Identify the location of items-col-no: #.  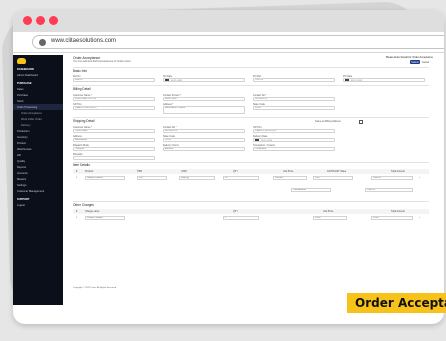
(77, 171).